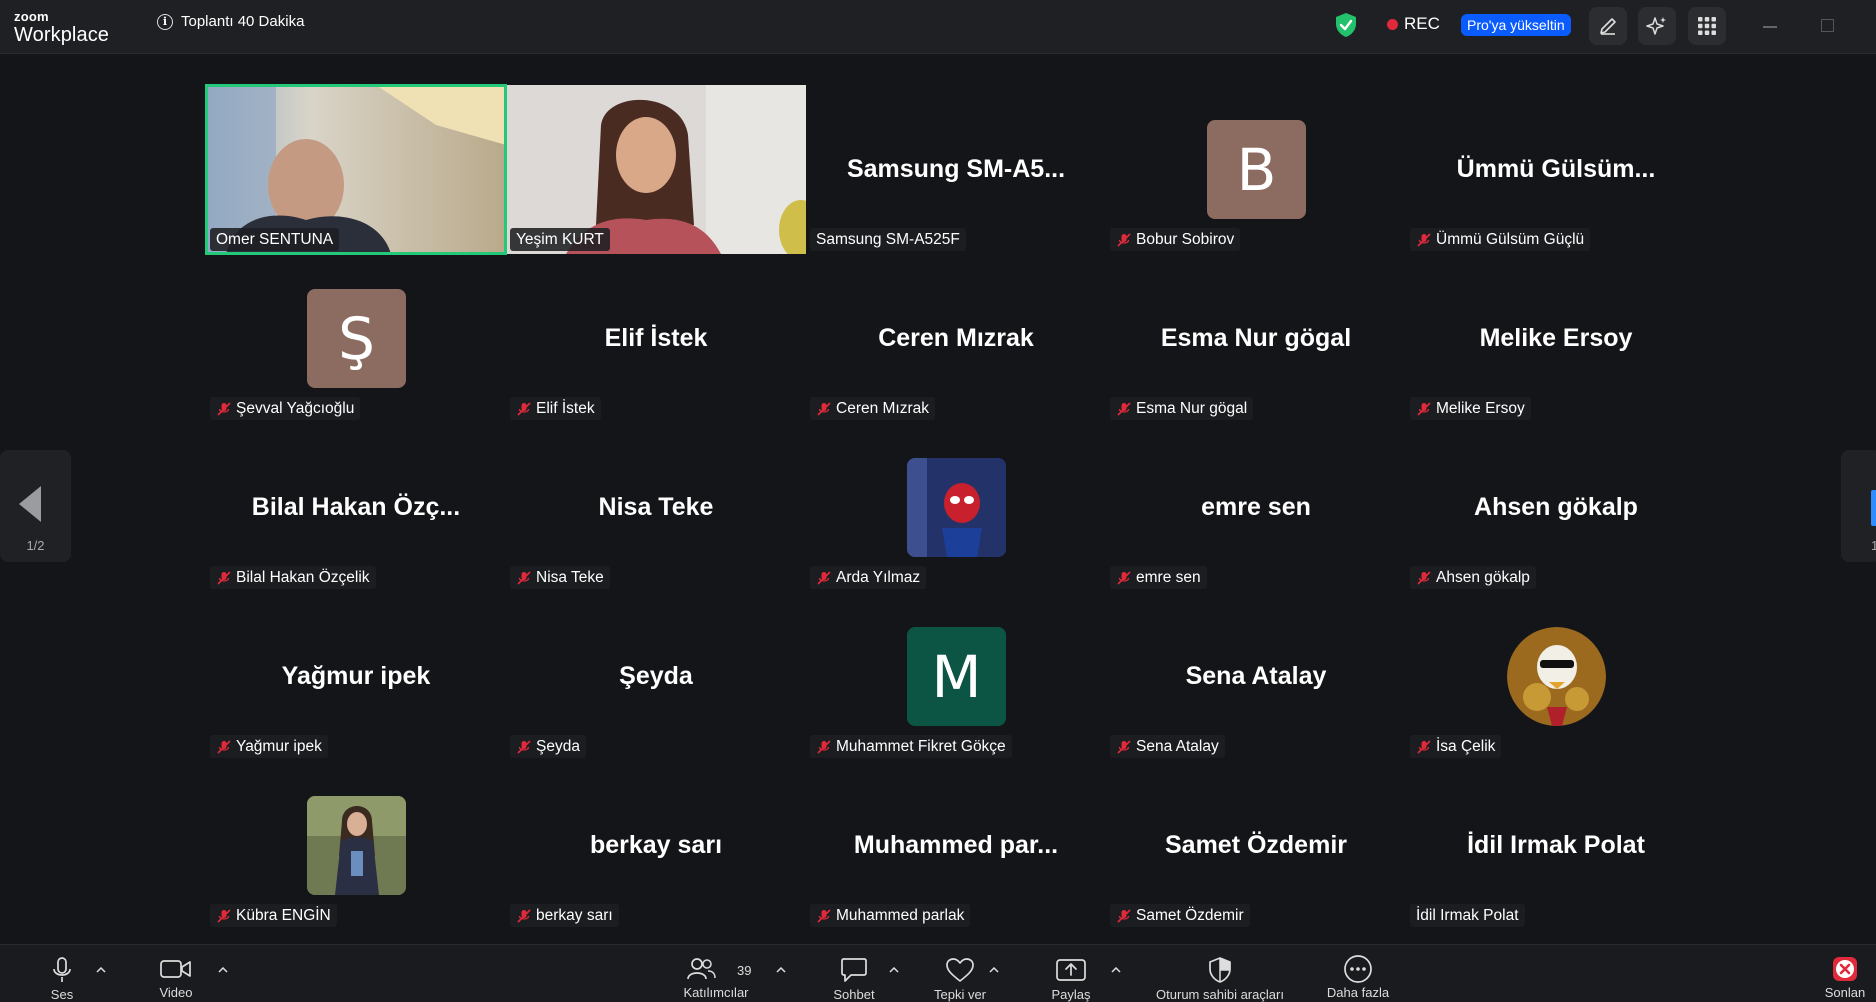 Image resolution: width=1876 pixels, height=1002 pixels. I want to click on previous-page-button: 1/2, so click(35, 506).